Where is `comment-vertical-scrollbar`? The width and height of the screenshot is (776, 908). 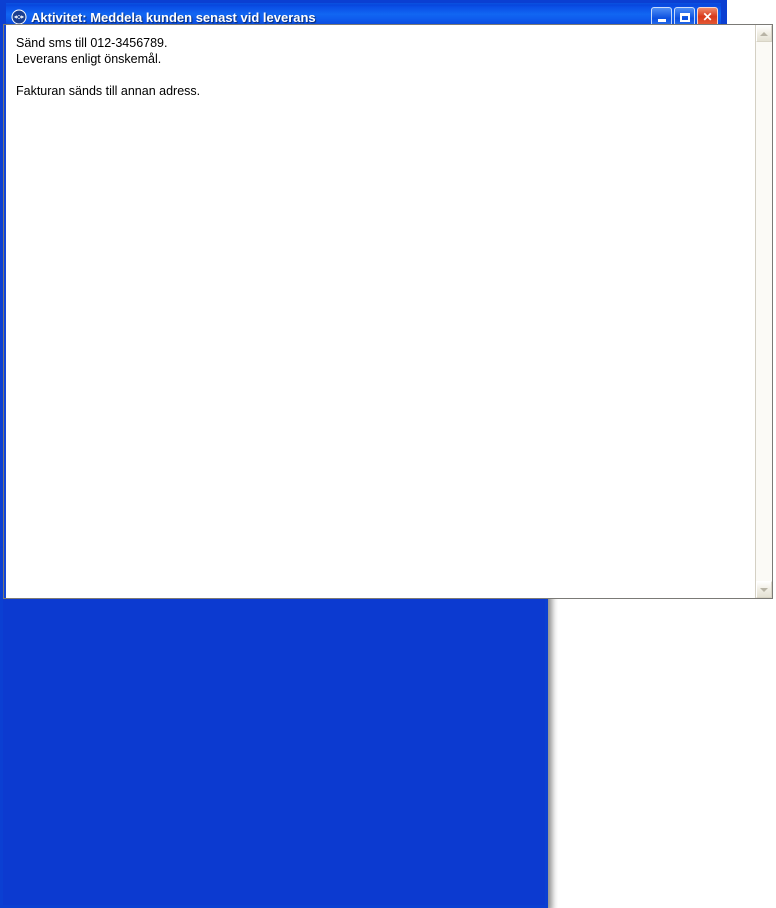
comment-vertical-scrollbar is located at coordinates (763, 311).